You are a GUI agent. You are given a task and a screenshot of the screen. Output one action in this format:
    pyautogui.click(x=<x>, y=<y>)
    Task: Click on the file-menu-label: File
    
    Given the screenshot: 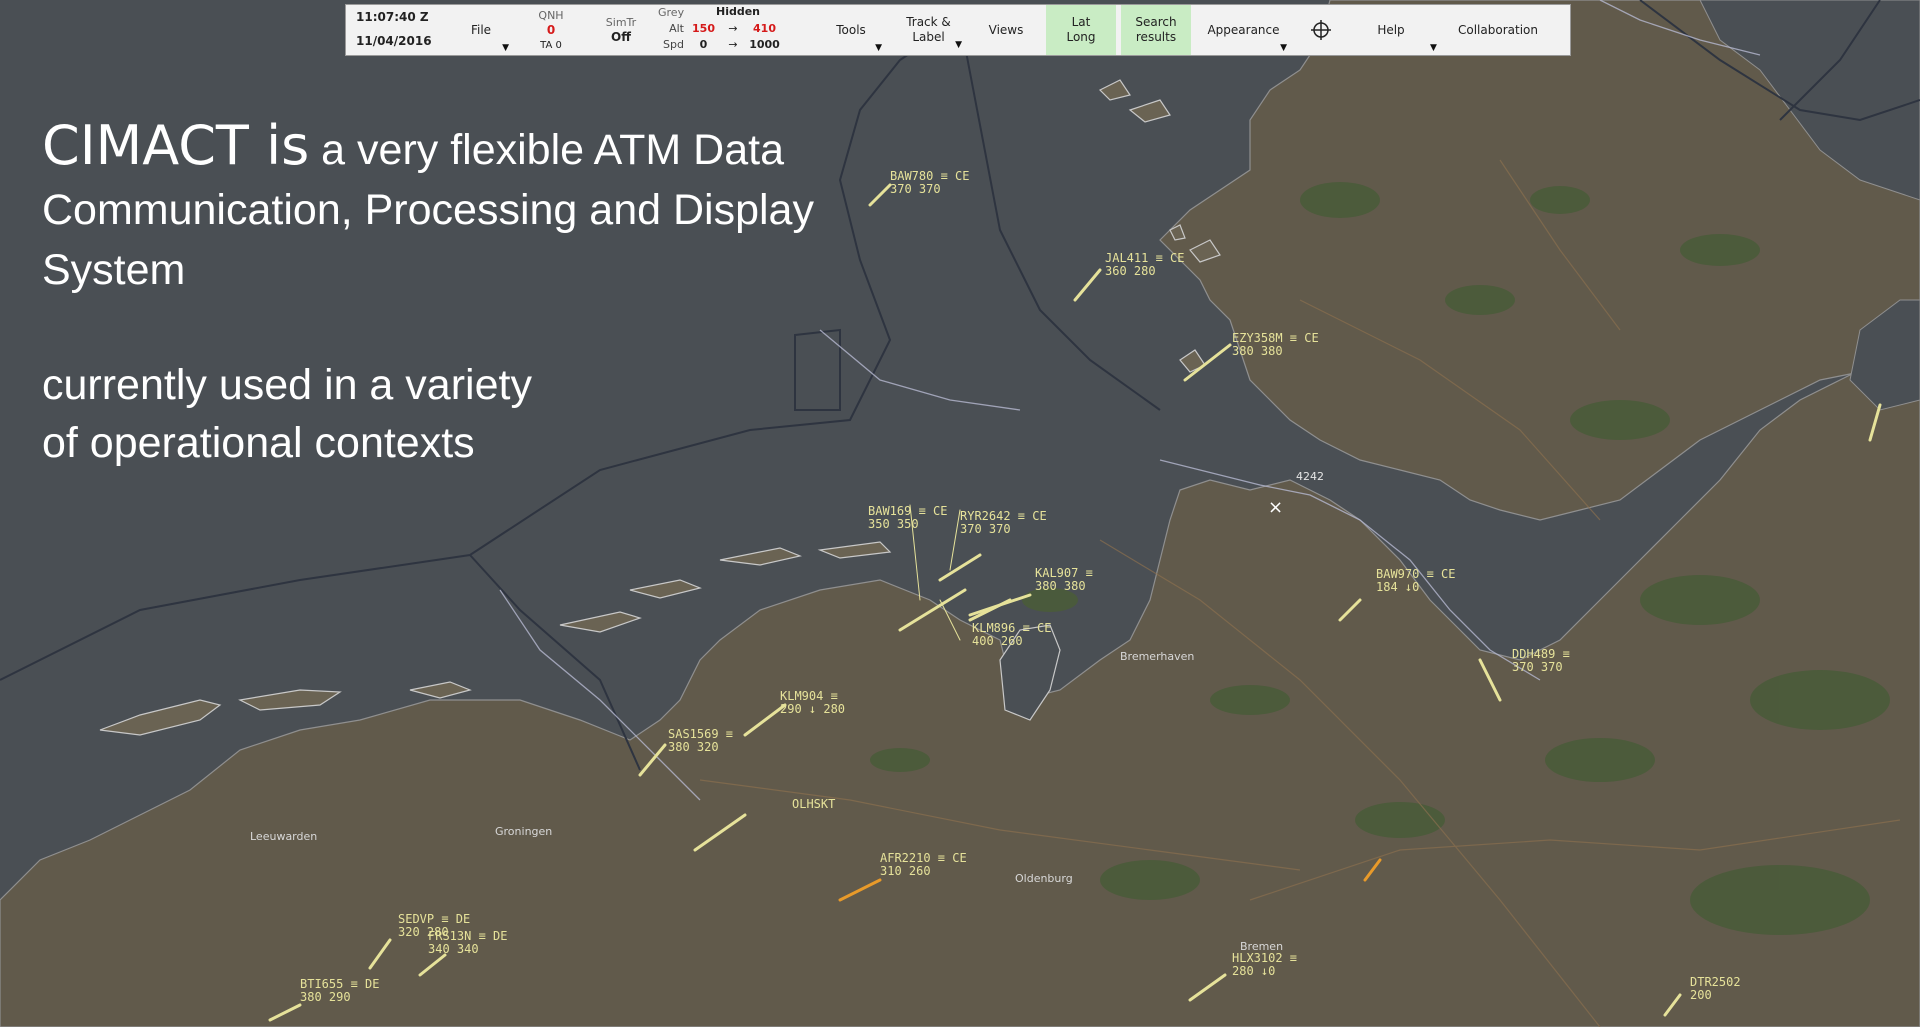 What is the action you would take?
    pyautogui.click(x=481, y=30)
    